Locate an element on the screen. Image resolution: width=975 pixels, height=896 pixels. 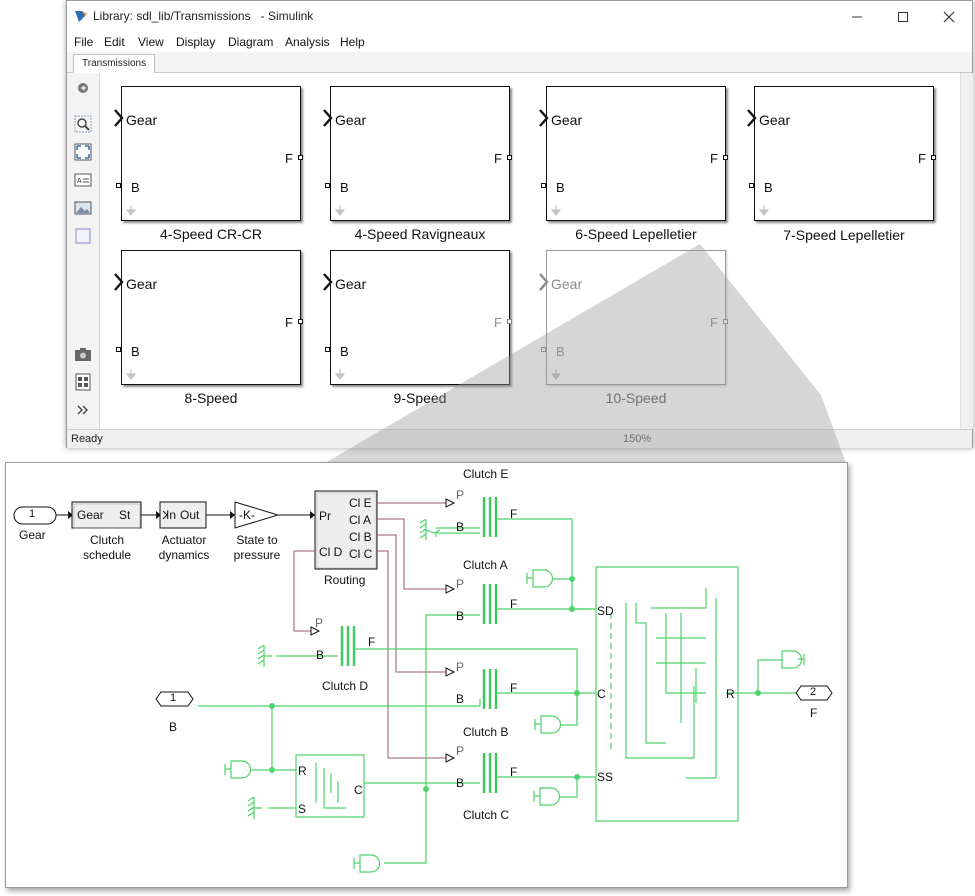
clutch-b-b-port: B is located at coordinates (460, 699).